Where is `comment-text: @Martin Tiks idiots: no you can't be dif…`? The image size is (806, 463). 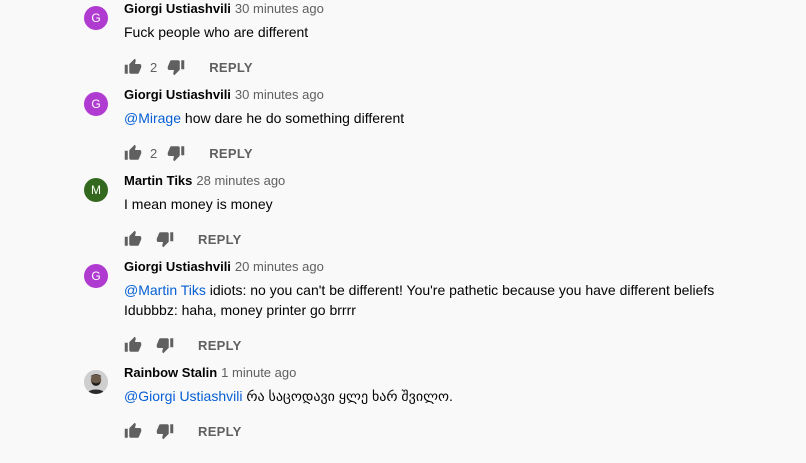
comment-text: @Martin Tiks idiots: no you can't be dif… is located at coordinates (455, 290).